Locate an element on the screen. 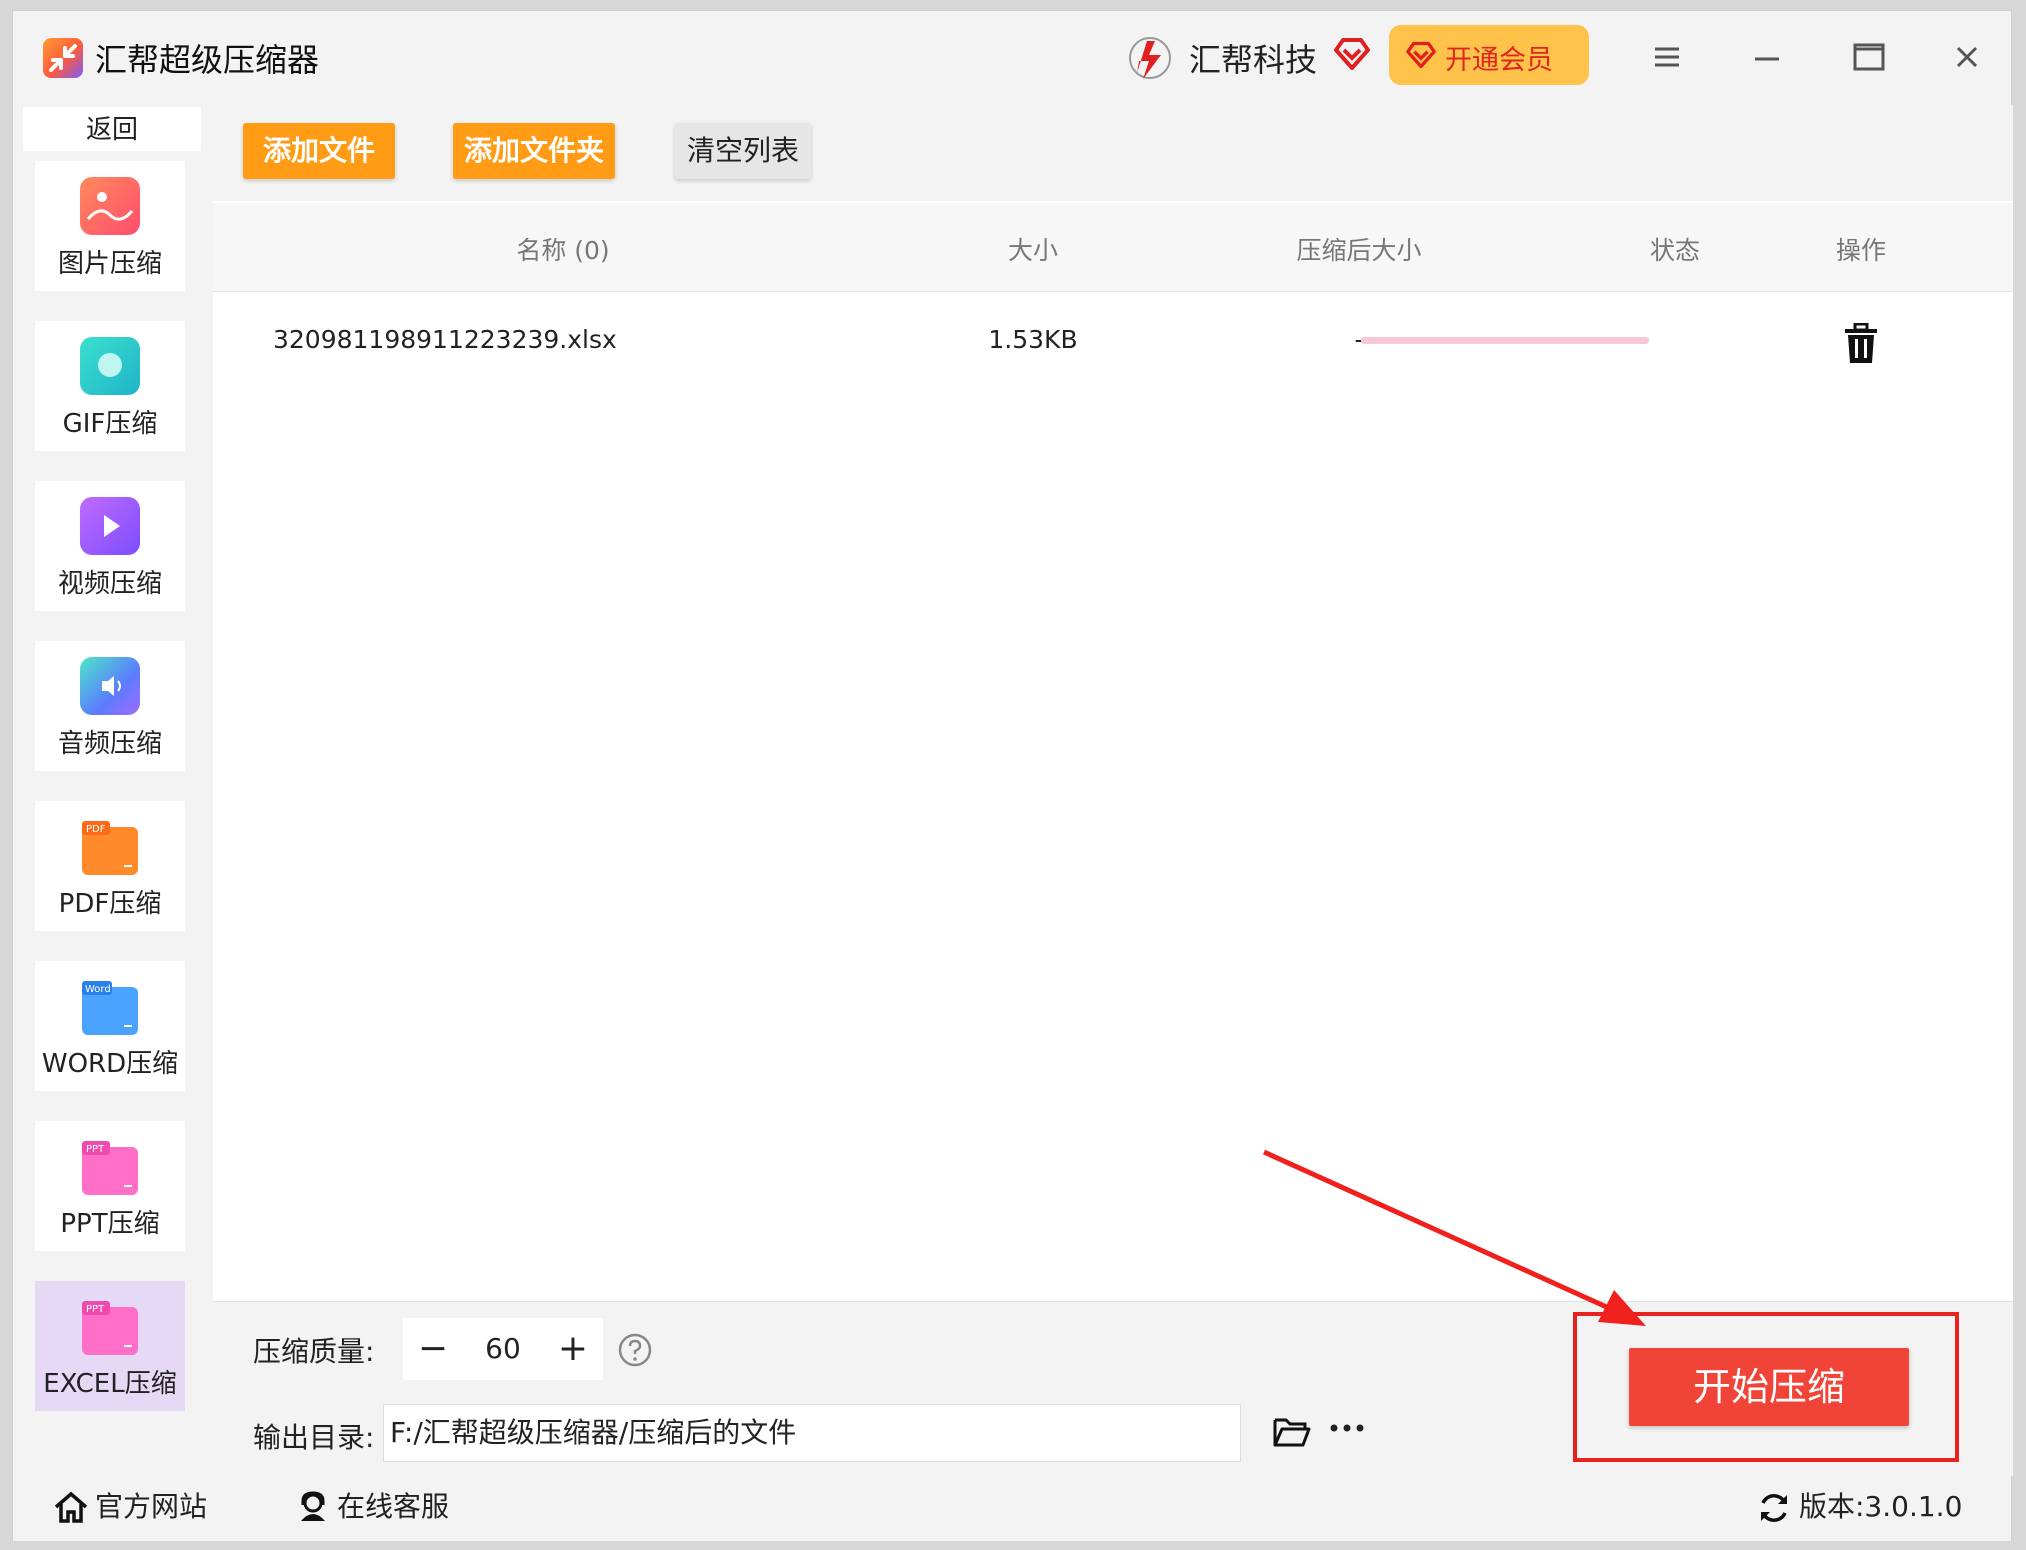  brand-logo-icon is located at coordinates (1150, 60).